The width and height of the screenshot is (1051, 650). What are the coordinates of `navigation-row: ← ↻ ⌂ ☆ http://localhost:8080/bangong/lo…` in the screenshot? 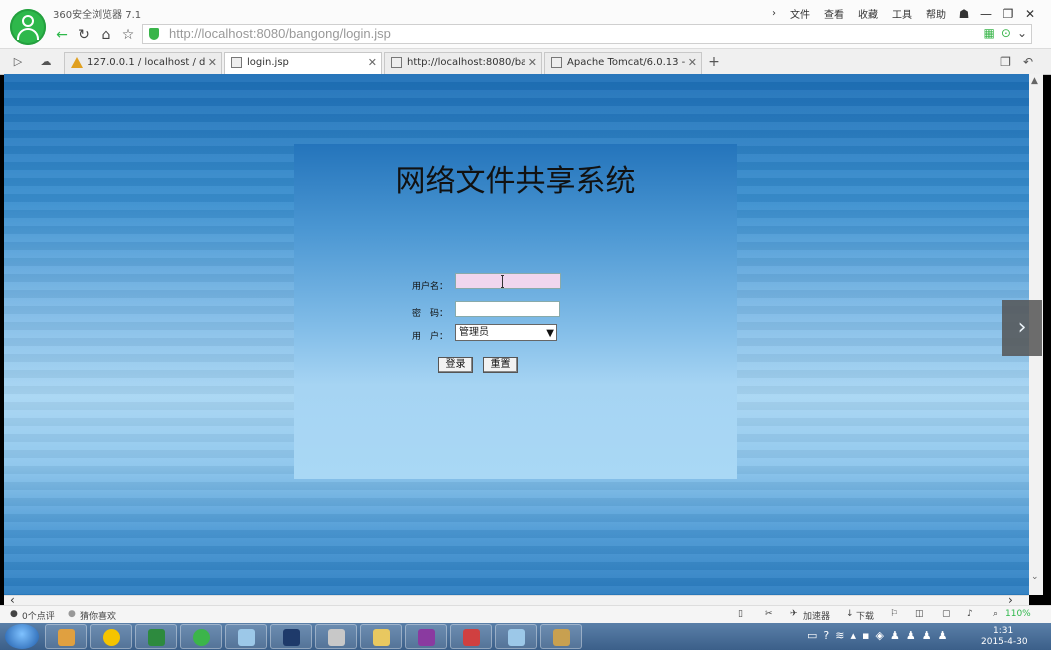 It's located at (544, 35).